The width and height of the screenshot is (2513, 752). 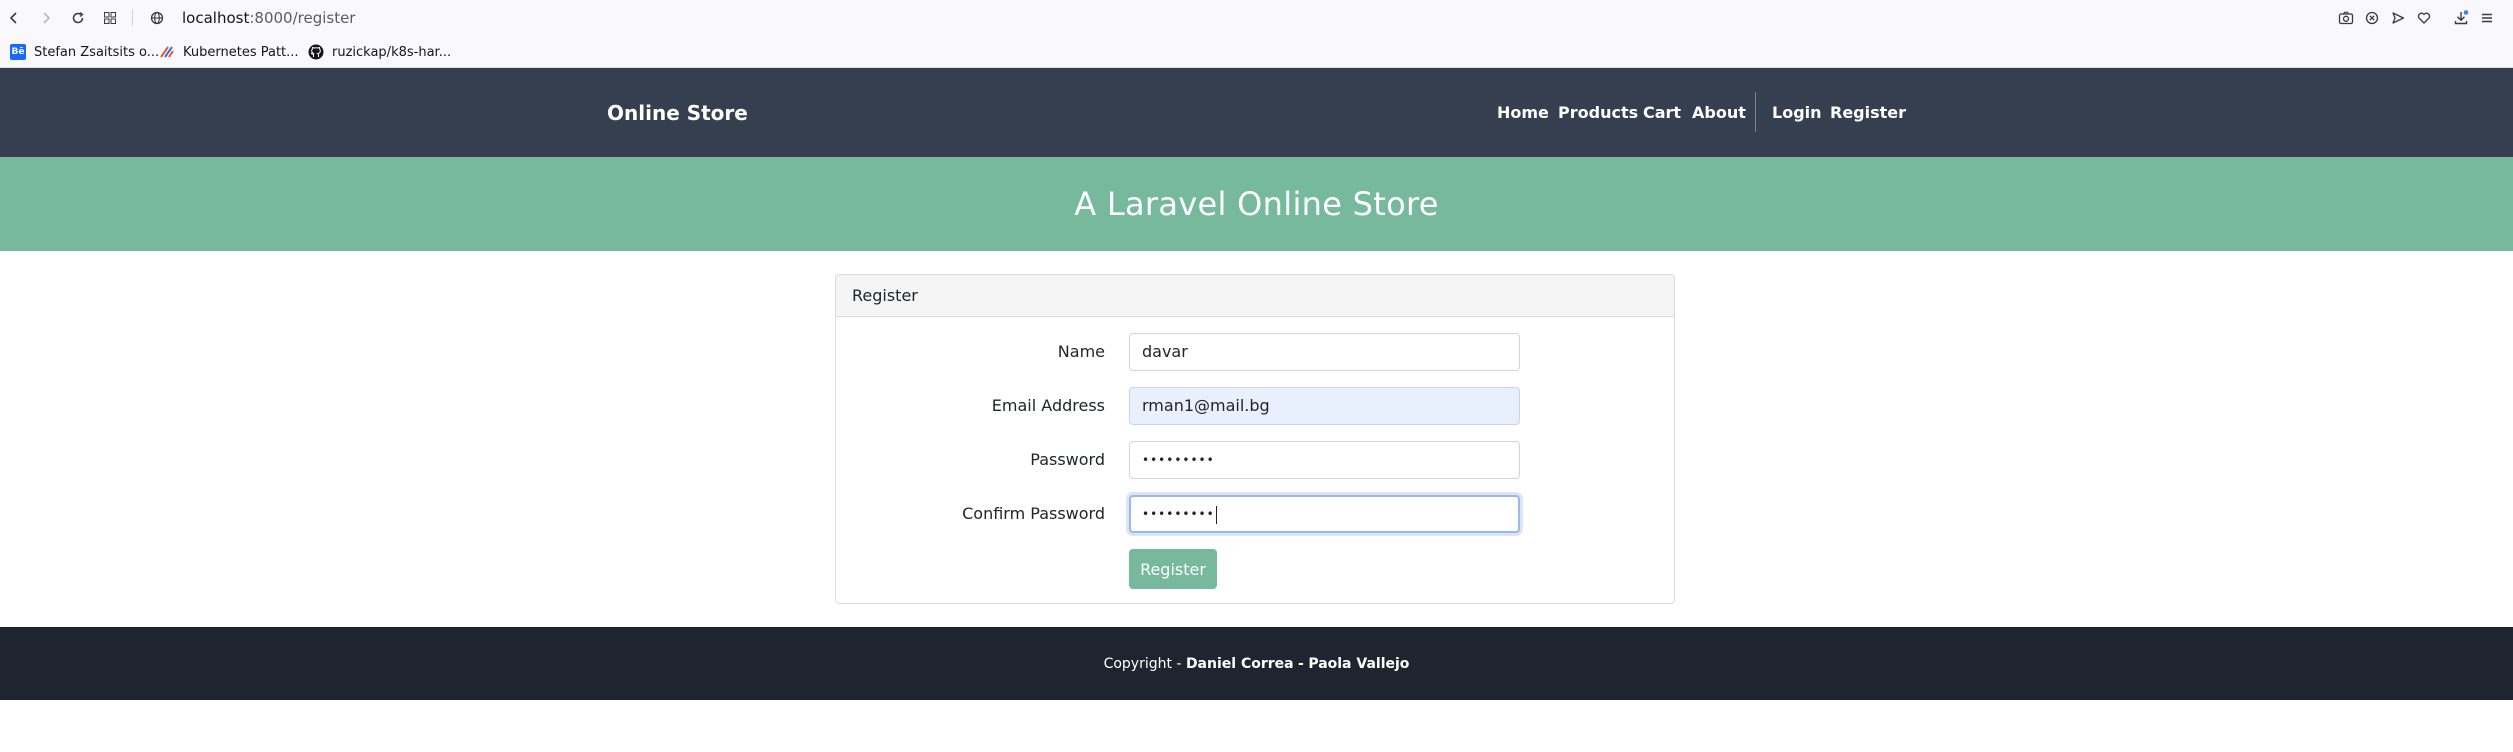 What do you see at coordinates (2461, 18) in the screenshot?
I see `downloads-icon` at bounding box center [2461, 18].